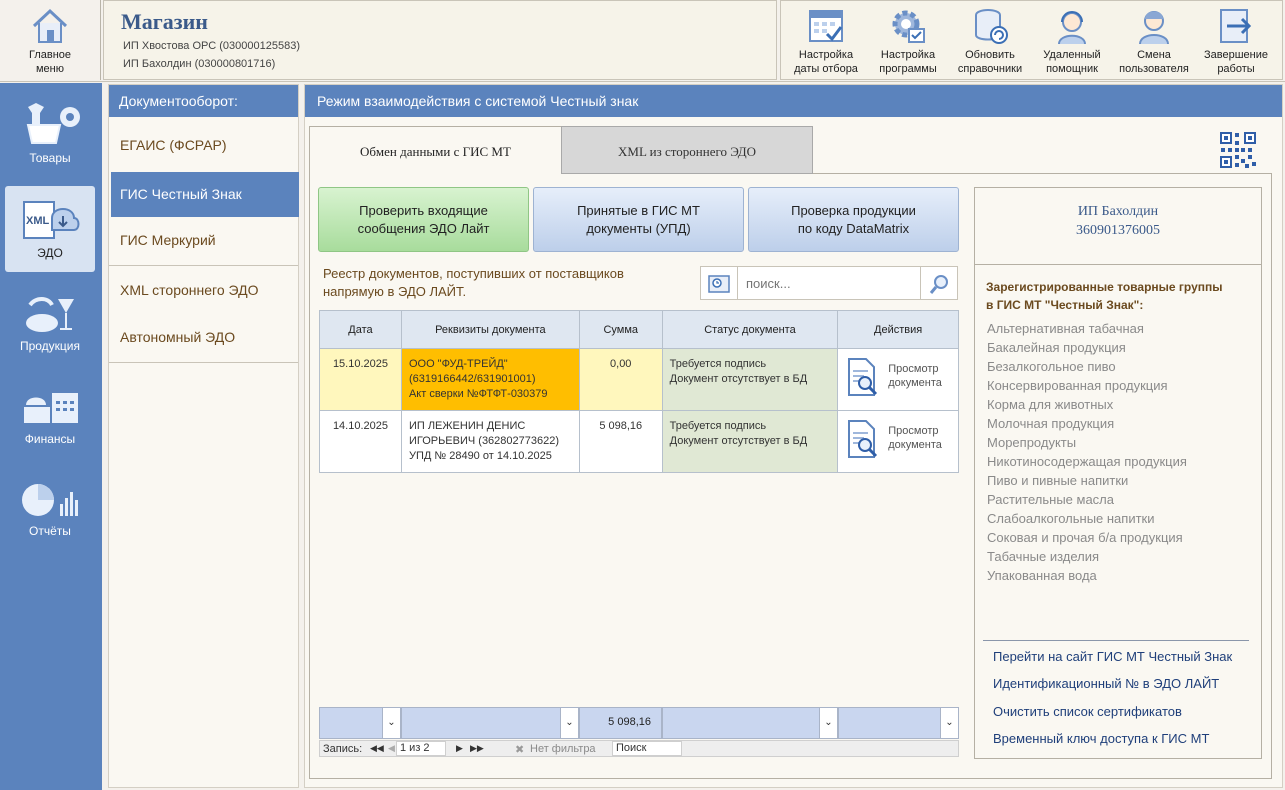  Describe the element at coordinates (50, 324) in the screenshot. I see `nav-products: Продукция` at that location.